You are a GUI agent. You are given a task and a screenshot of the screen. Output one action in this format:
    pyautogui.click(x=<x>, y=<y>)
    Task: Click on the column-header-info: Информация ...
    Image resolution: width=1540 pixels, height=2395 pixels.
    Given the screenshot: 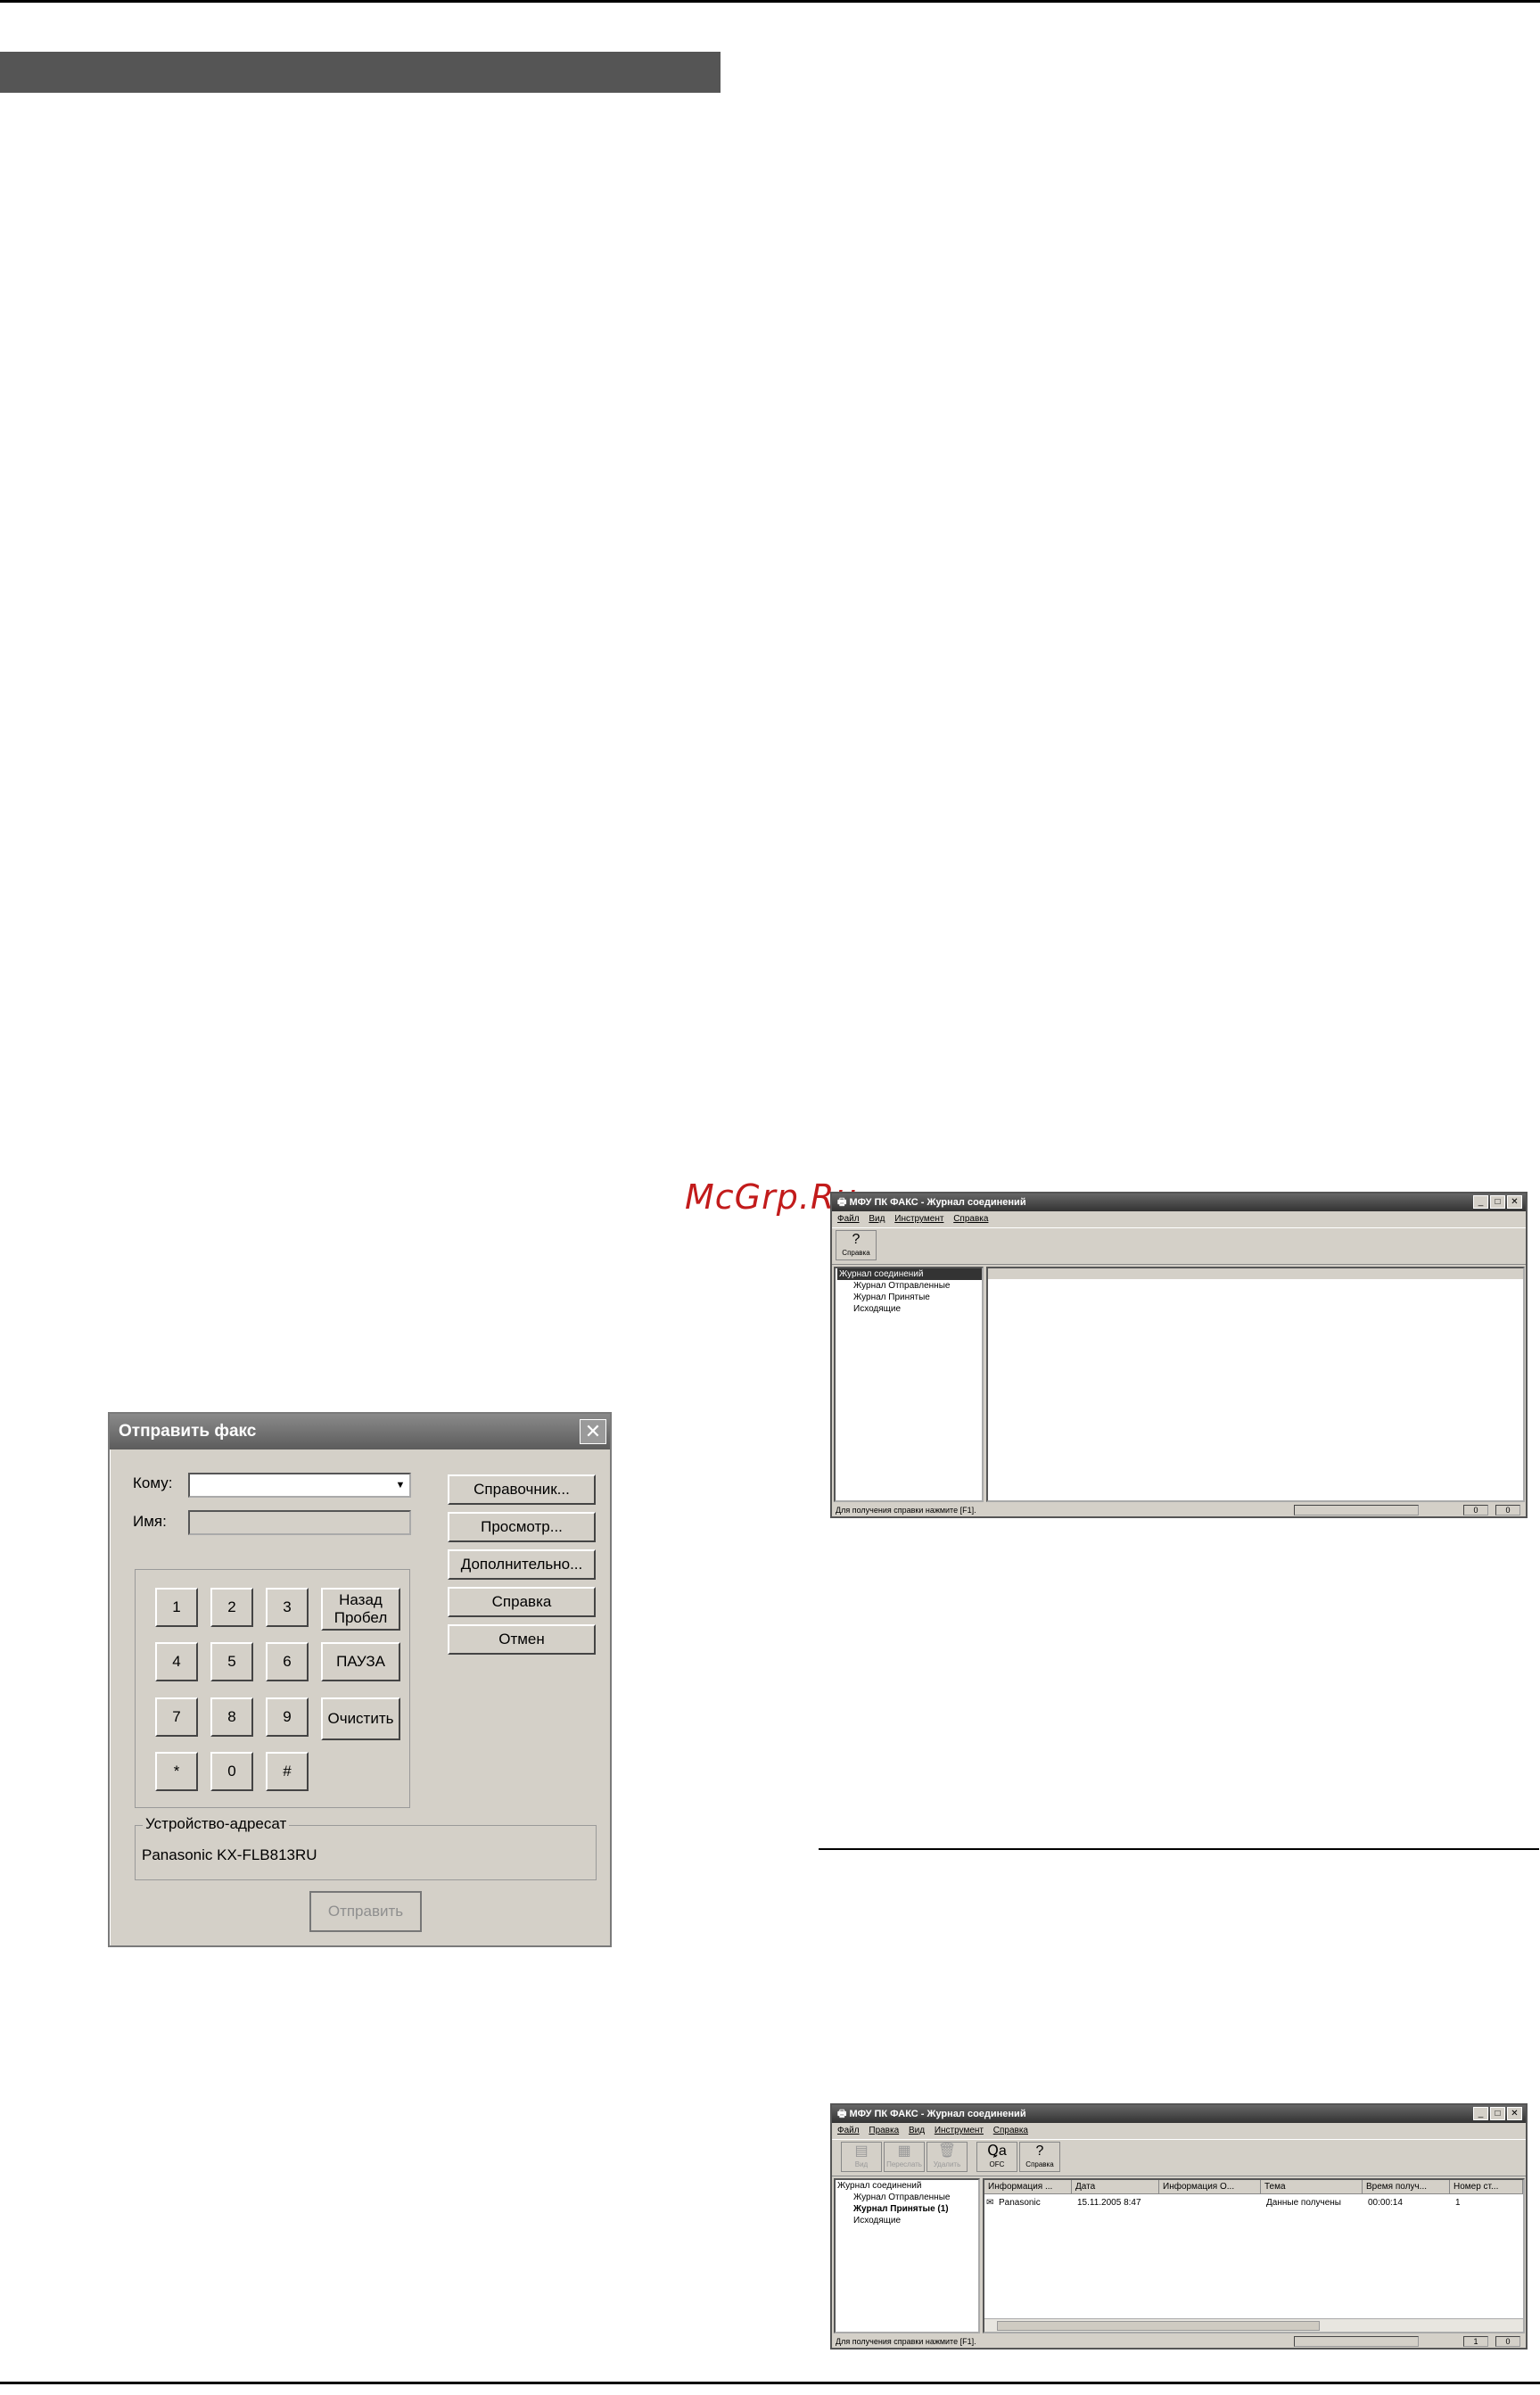 What is the action you would take?
    pyautogui.click(x=1028, y=2187)
    